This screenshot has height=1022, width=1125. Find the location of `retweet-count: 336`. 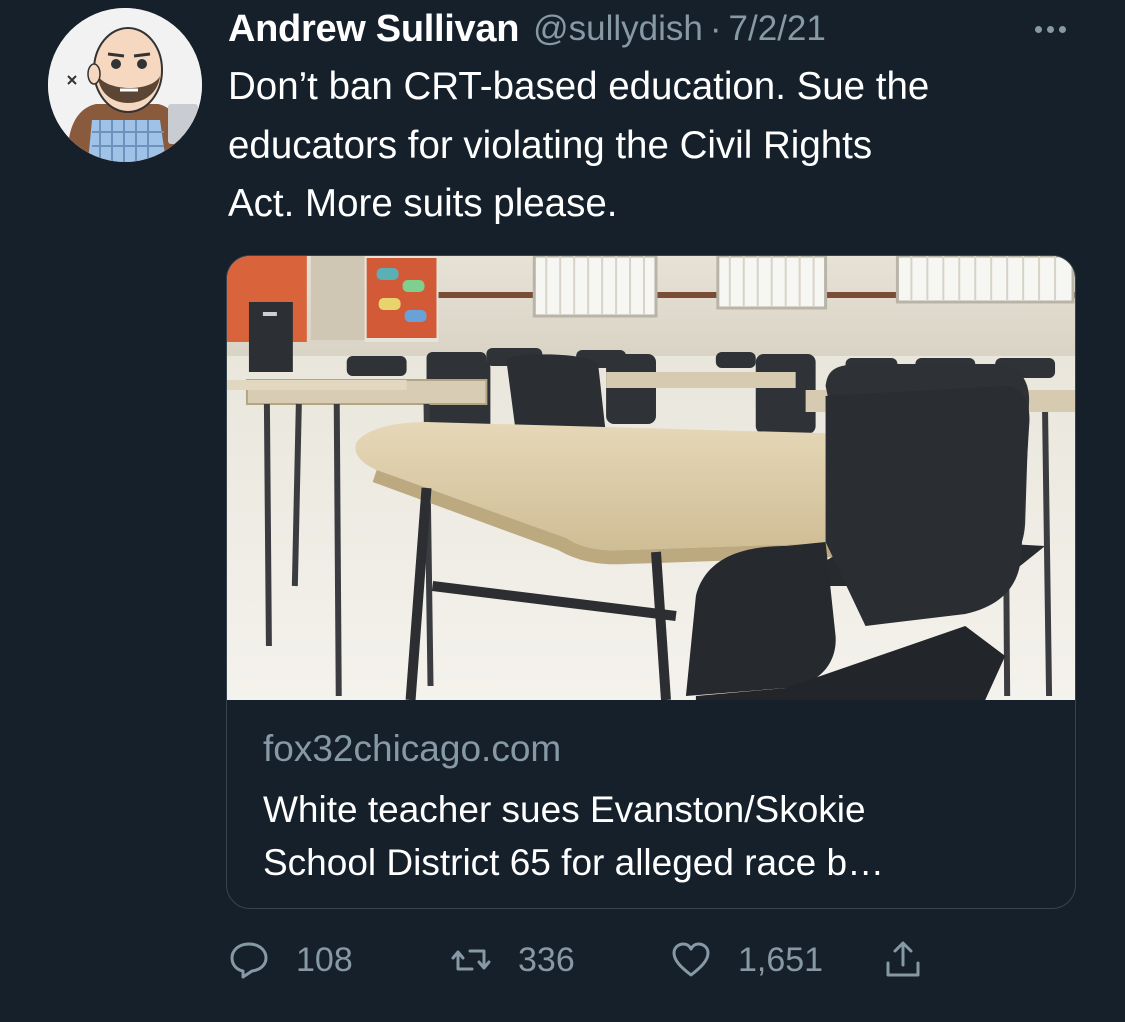

retweet-count: 336 is located at coordinates (546, 959).